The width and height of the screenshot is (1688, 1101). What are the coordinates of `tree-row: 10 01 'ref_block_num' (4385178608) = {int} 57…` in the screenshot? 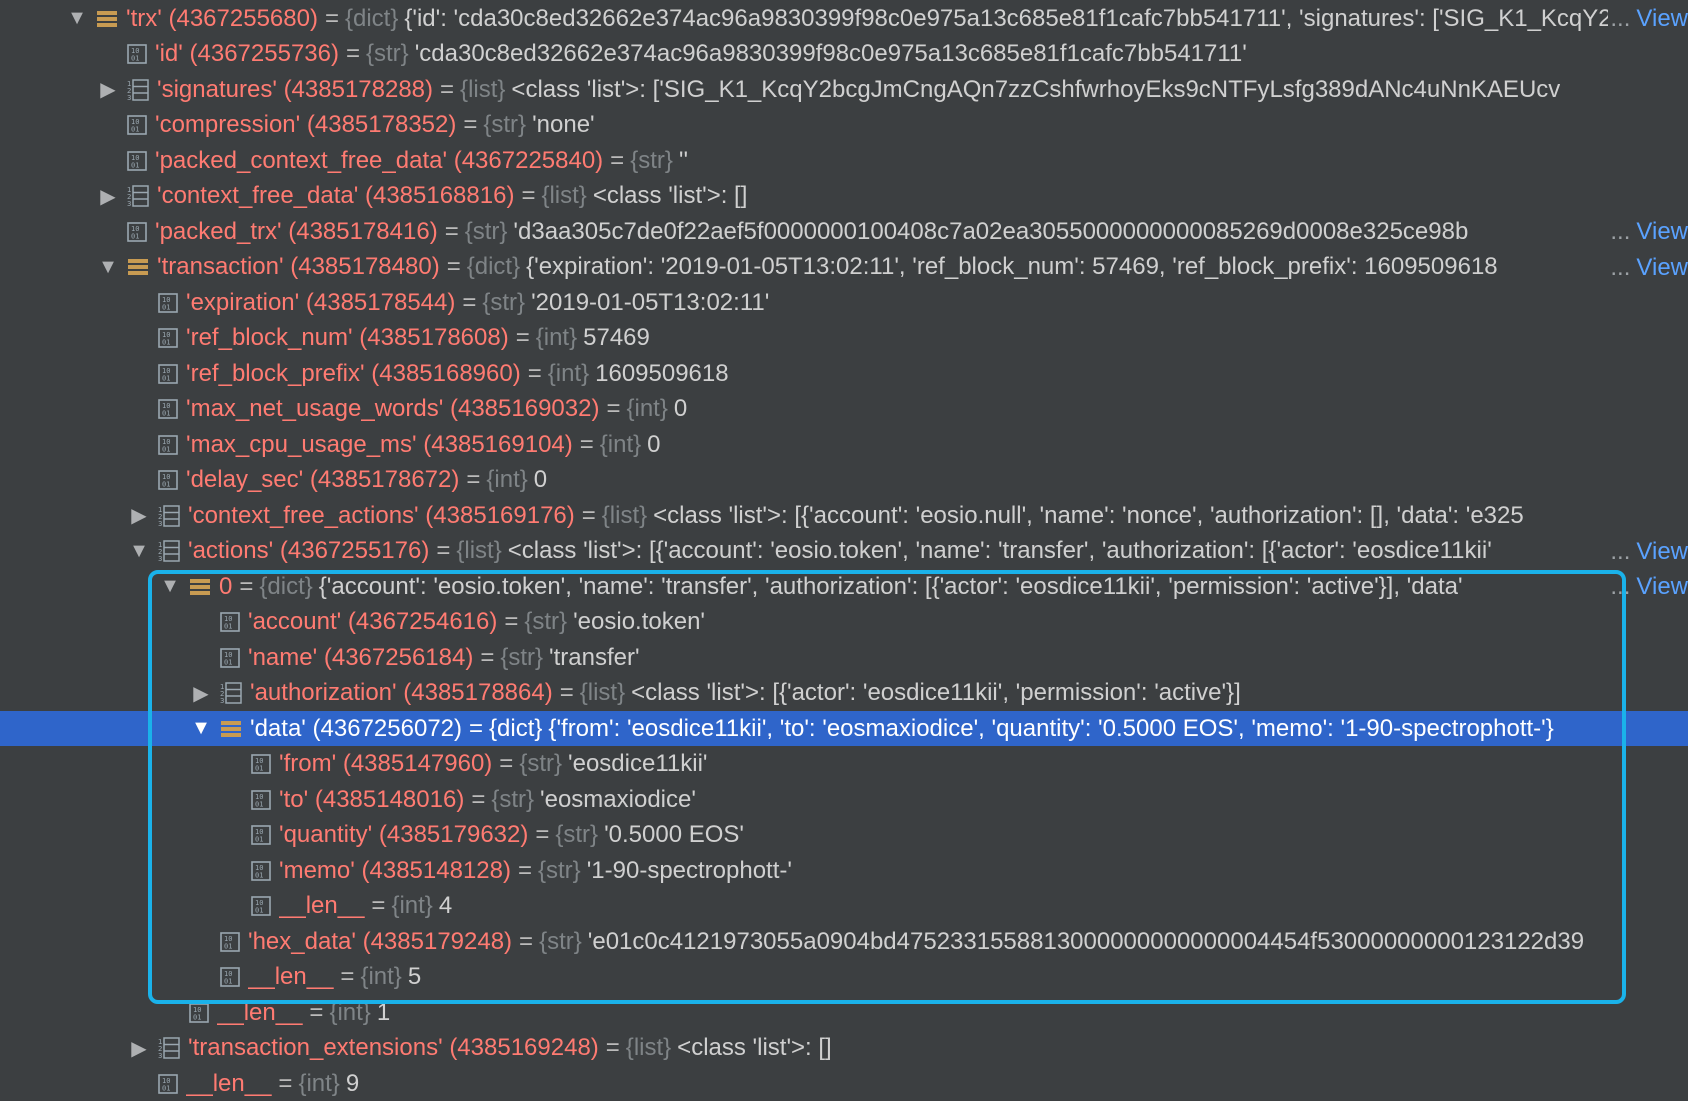 It's located at (844, 338).